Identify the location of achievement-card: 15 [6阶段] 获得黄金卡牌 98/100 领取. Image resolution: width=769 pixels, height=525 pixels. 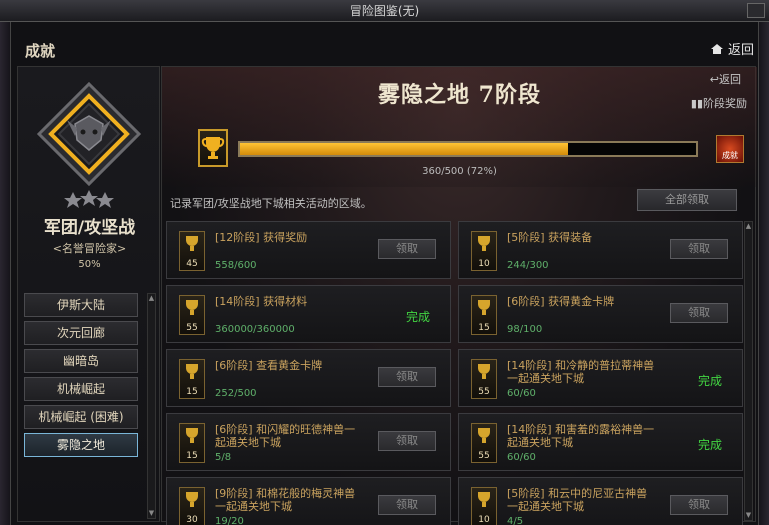
(600, 314).